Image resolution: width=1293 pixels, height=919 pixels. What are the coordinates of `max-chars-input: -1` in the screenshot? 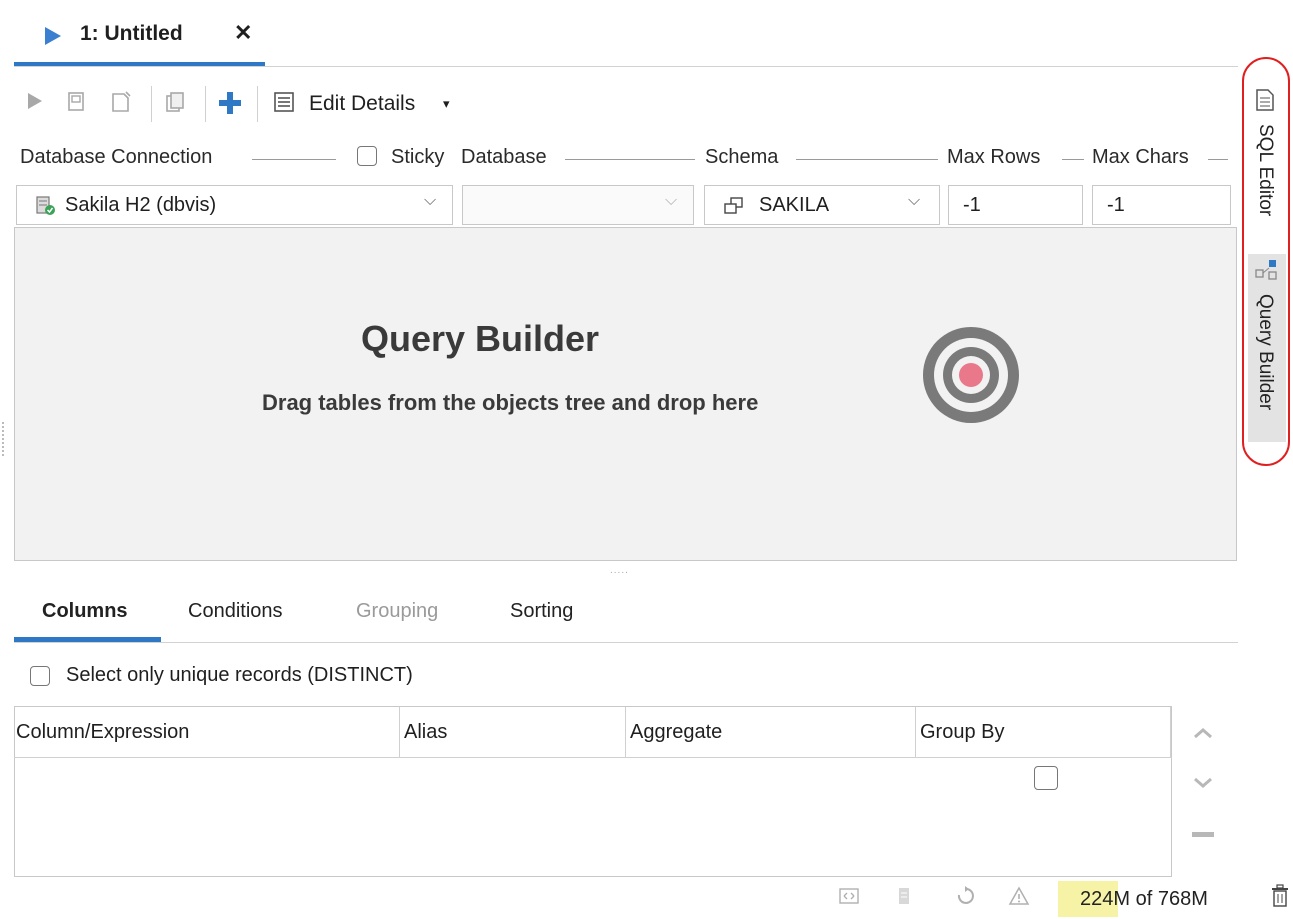 It's located at (1161, 205).